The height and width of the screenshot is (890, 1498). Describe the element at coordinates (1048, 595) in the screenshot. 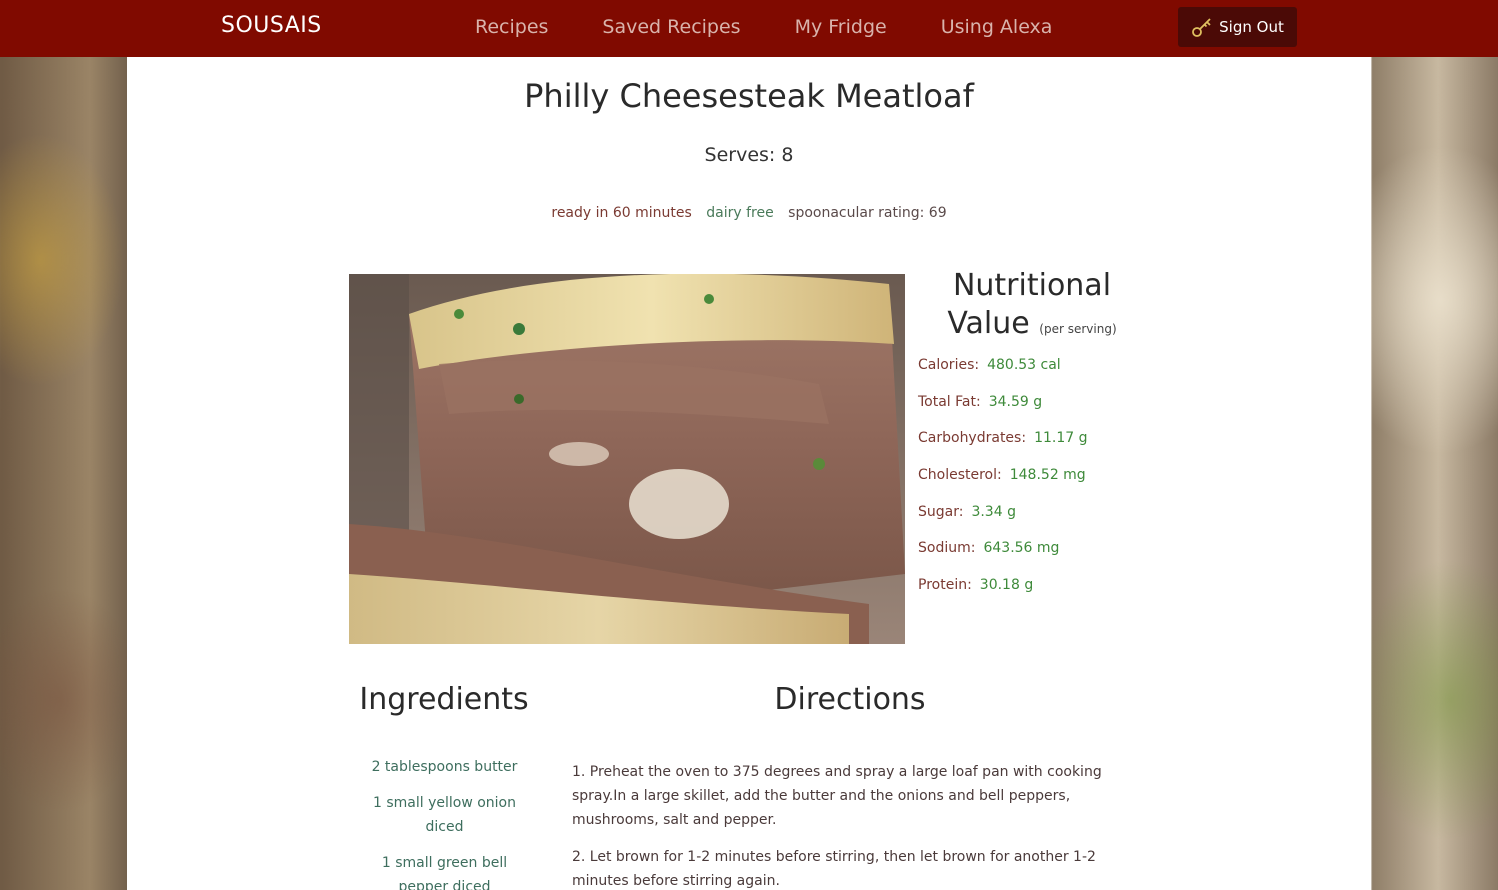

I see `nutrition-row-protein: Protein: 30.18 g` at that location.